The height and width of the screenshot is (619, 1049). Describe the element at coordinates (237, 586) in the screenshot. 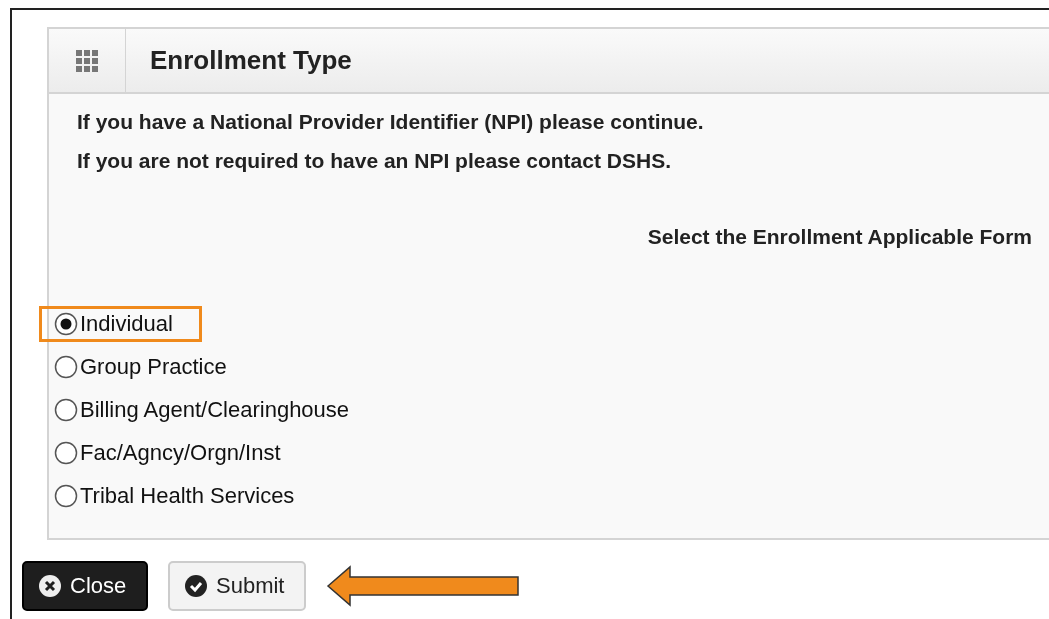

I see `submit-button: Submit` at that location.